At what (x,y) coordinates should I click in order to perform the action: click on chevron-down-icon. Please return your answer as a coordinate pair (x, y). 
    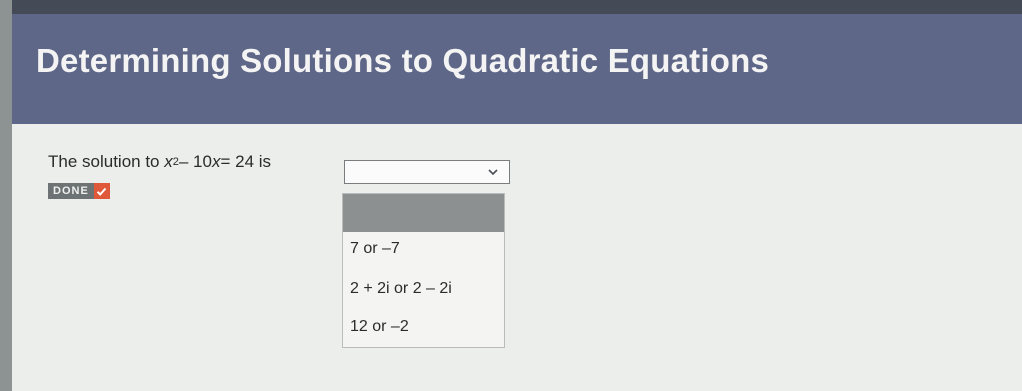
    Looking at the image, I should click on (493, 172).